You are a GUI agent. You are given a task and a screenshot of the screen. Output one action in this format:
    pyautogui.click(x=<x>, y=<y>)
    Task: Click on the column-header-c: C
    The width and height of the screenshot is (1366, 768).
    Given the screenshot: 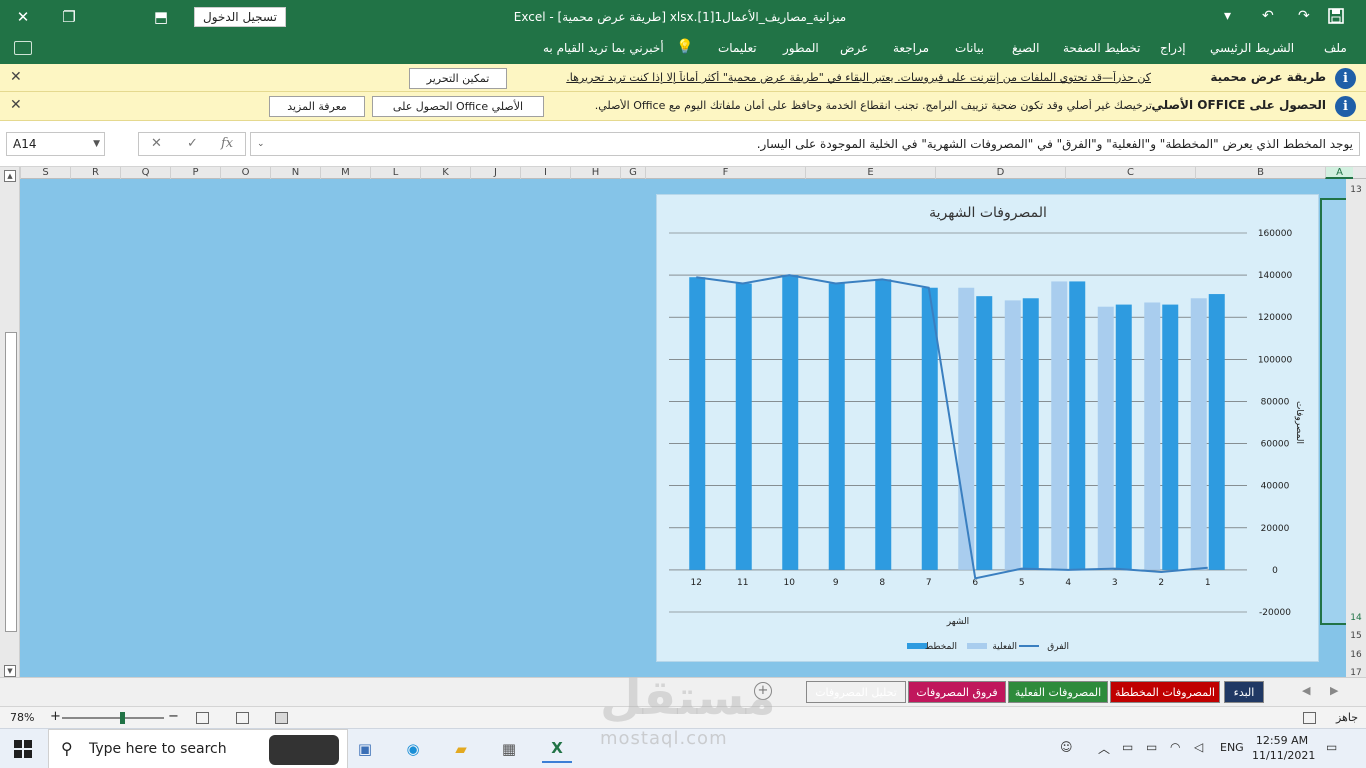 What is the action you would take?
    pyautogui.click(x=1130, y=173)
    